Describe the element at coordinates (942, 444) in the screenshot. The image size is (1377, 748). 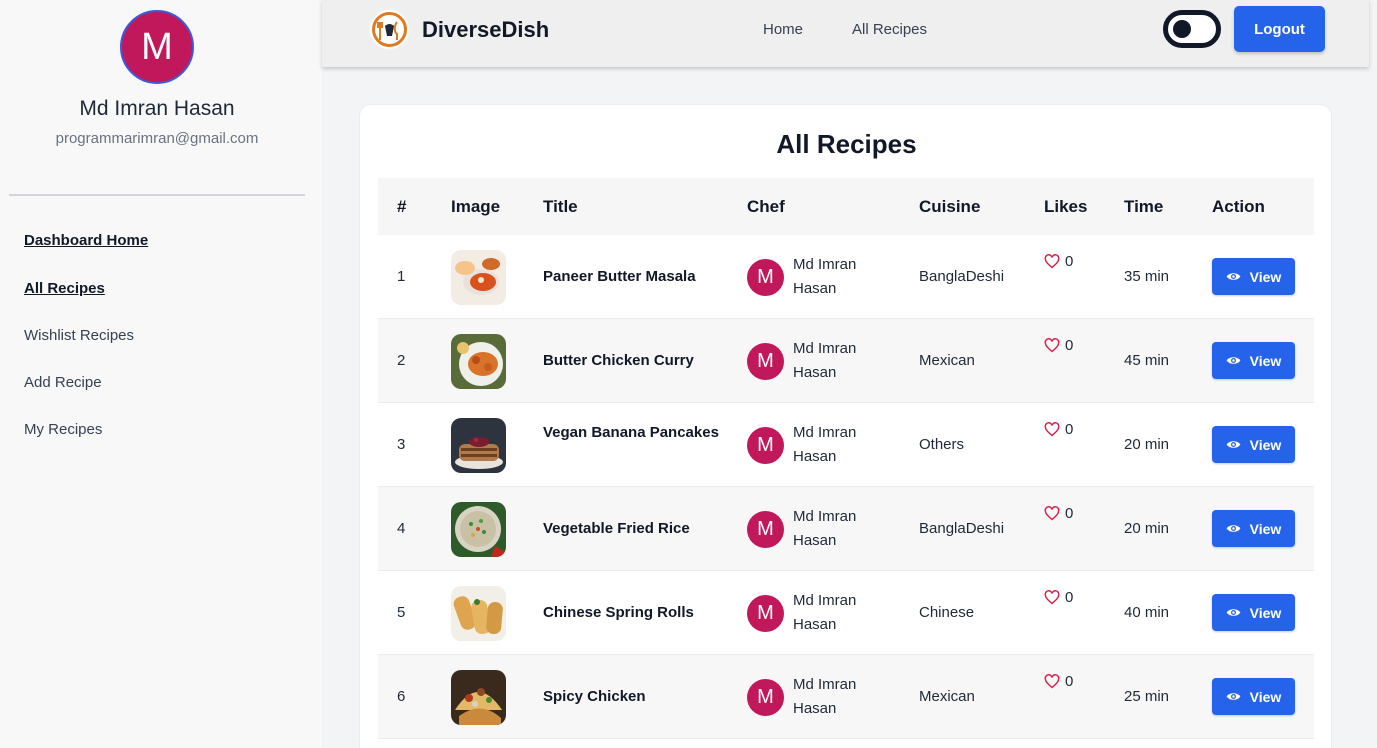
I see `cuisine: Others` at that location.